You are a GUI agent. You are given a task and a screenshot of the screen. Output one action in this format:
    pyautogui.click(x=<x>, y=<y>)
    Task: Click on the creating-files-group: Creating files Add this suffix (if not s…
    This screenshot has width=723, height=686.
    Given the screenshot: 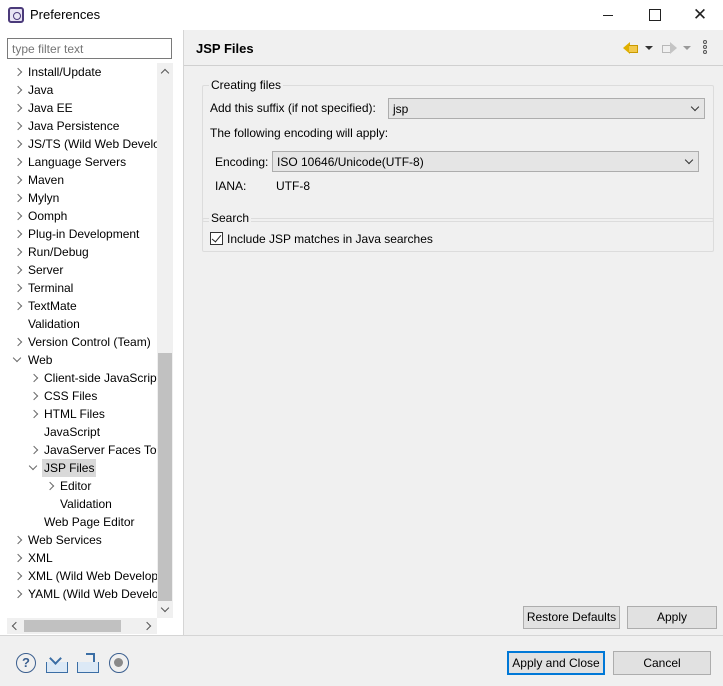 What is the action you would take?
    pyautogui.click(x=458, y=150)
    